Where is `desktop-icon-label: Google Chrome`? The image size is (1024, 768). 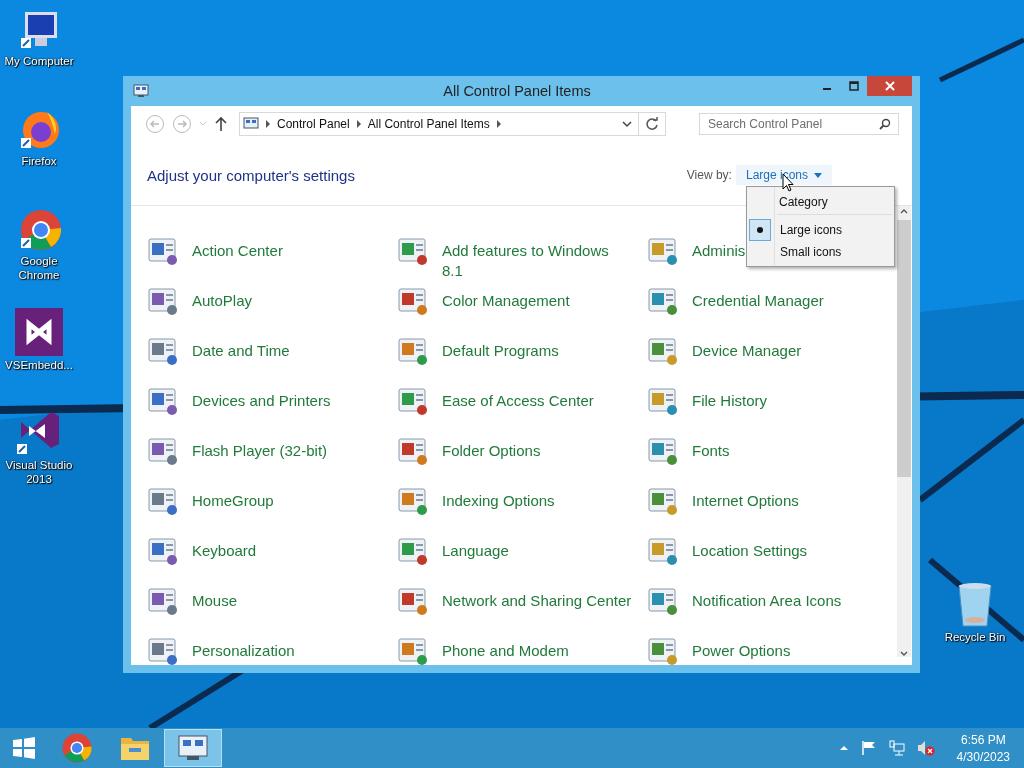
desktop-icon-label: Google Chrome is located at coordinates (39, 268).